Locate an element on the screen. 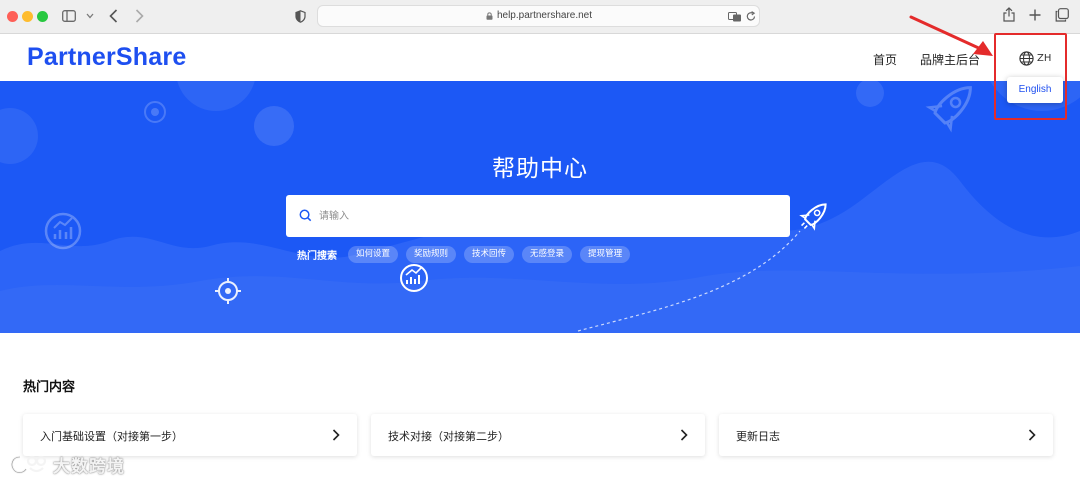 The height and width of the screenshot is (486, 1080). zoom-window-button is located at coordinates (42, 16).